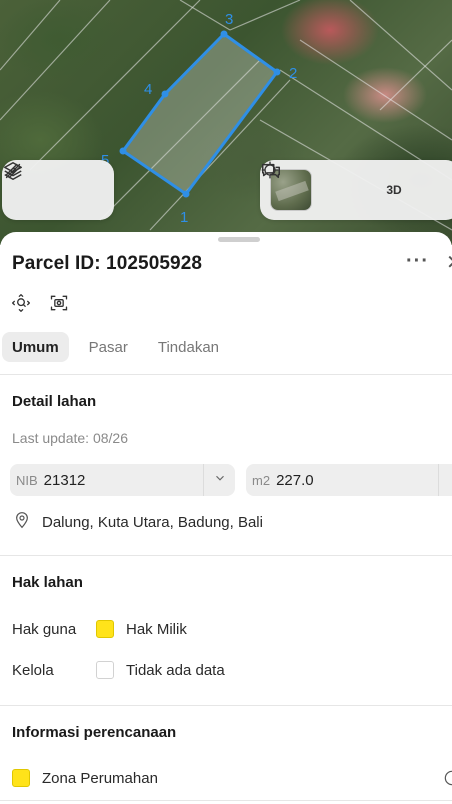  Describe the element at coordinates (232, 778) in the screenshot. I see `zone-row: Zona Perumahan` at that location.